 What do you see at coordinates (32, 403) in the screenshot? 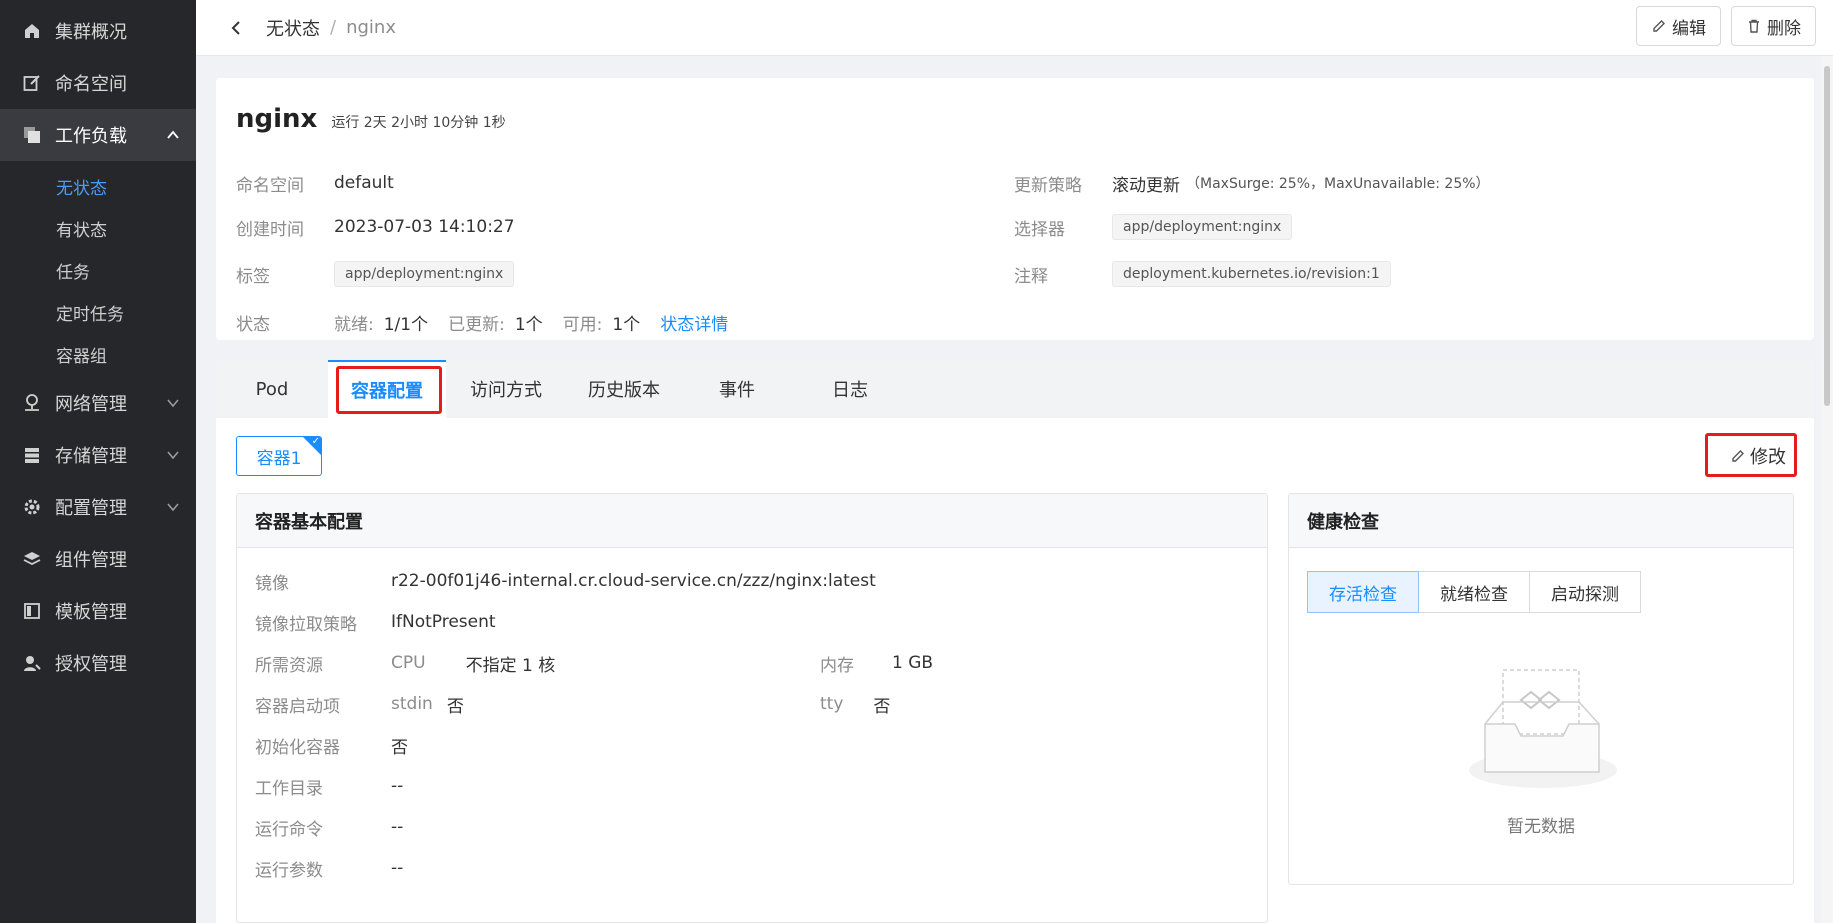
I see `network-icon` at bounding box center [32, 403].